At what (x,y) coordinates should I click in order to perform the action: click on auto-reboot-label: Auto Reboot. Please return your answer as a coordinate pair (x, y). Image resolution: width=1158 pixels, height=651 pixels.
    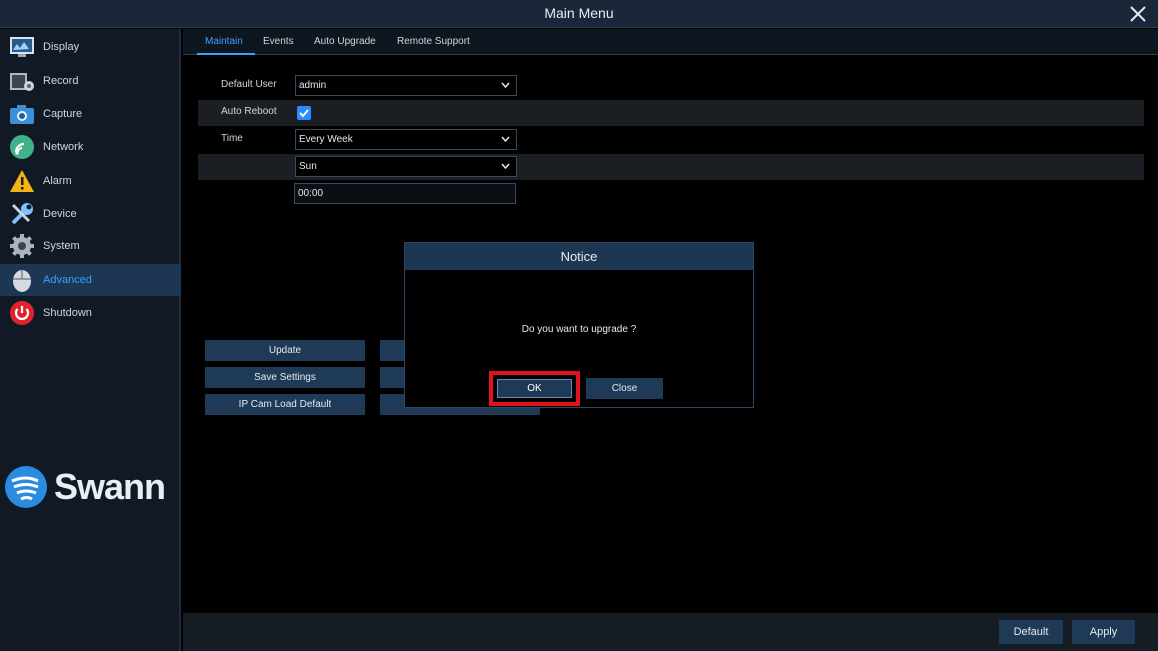
    Looking at the image, I should click on (249, 111).